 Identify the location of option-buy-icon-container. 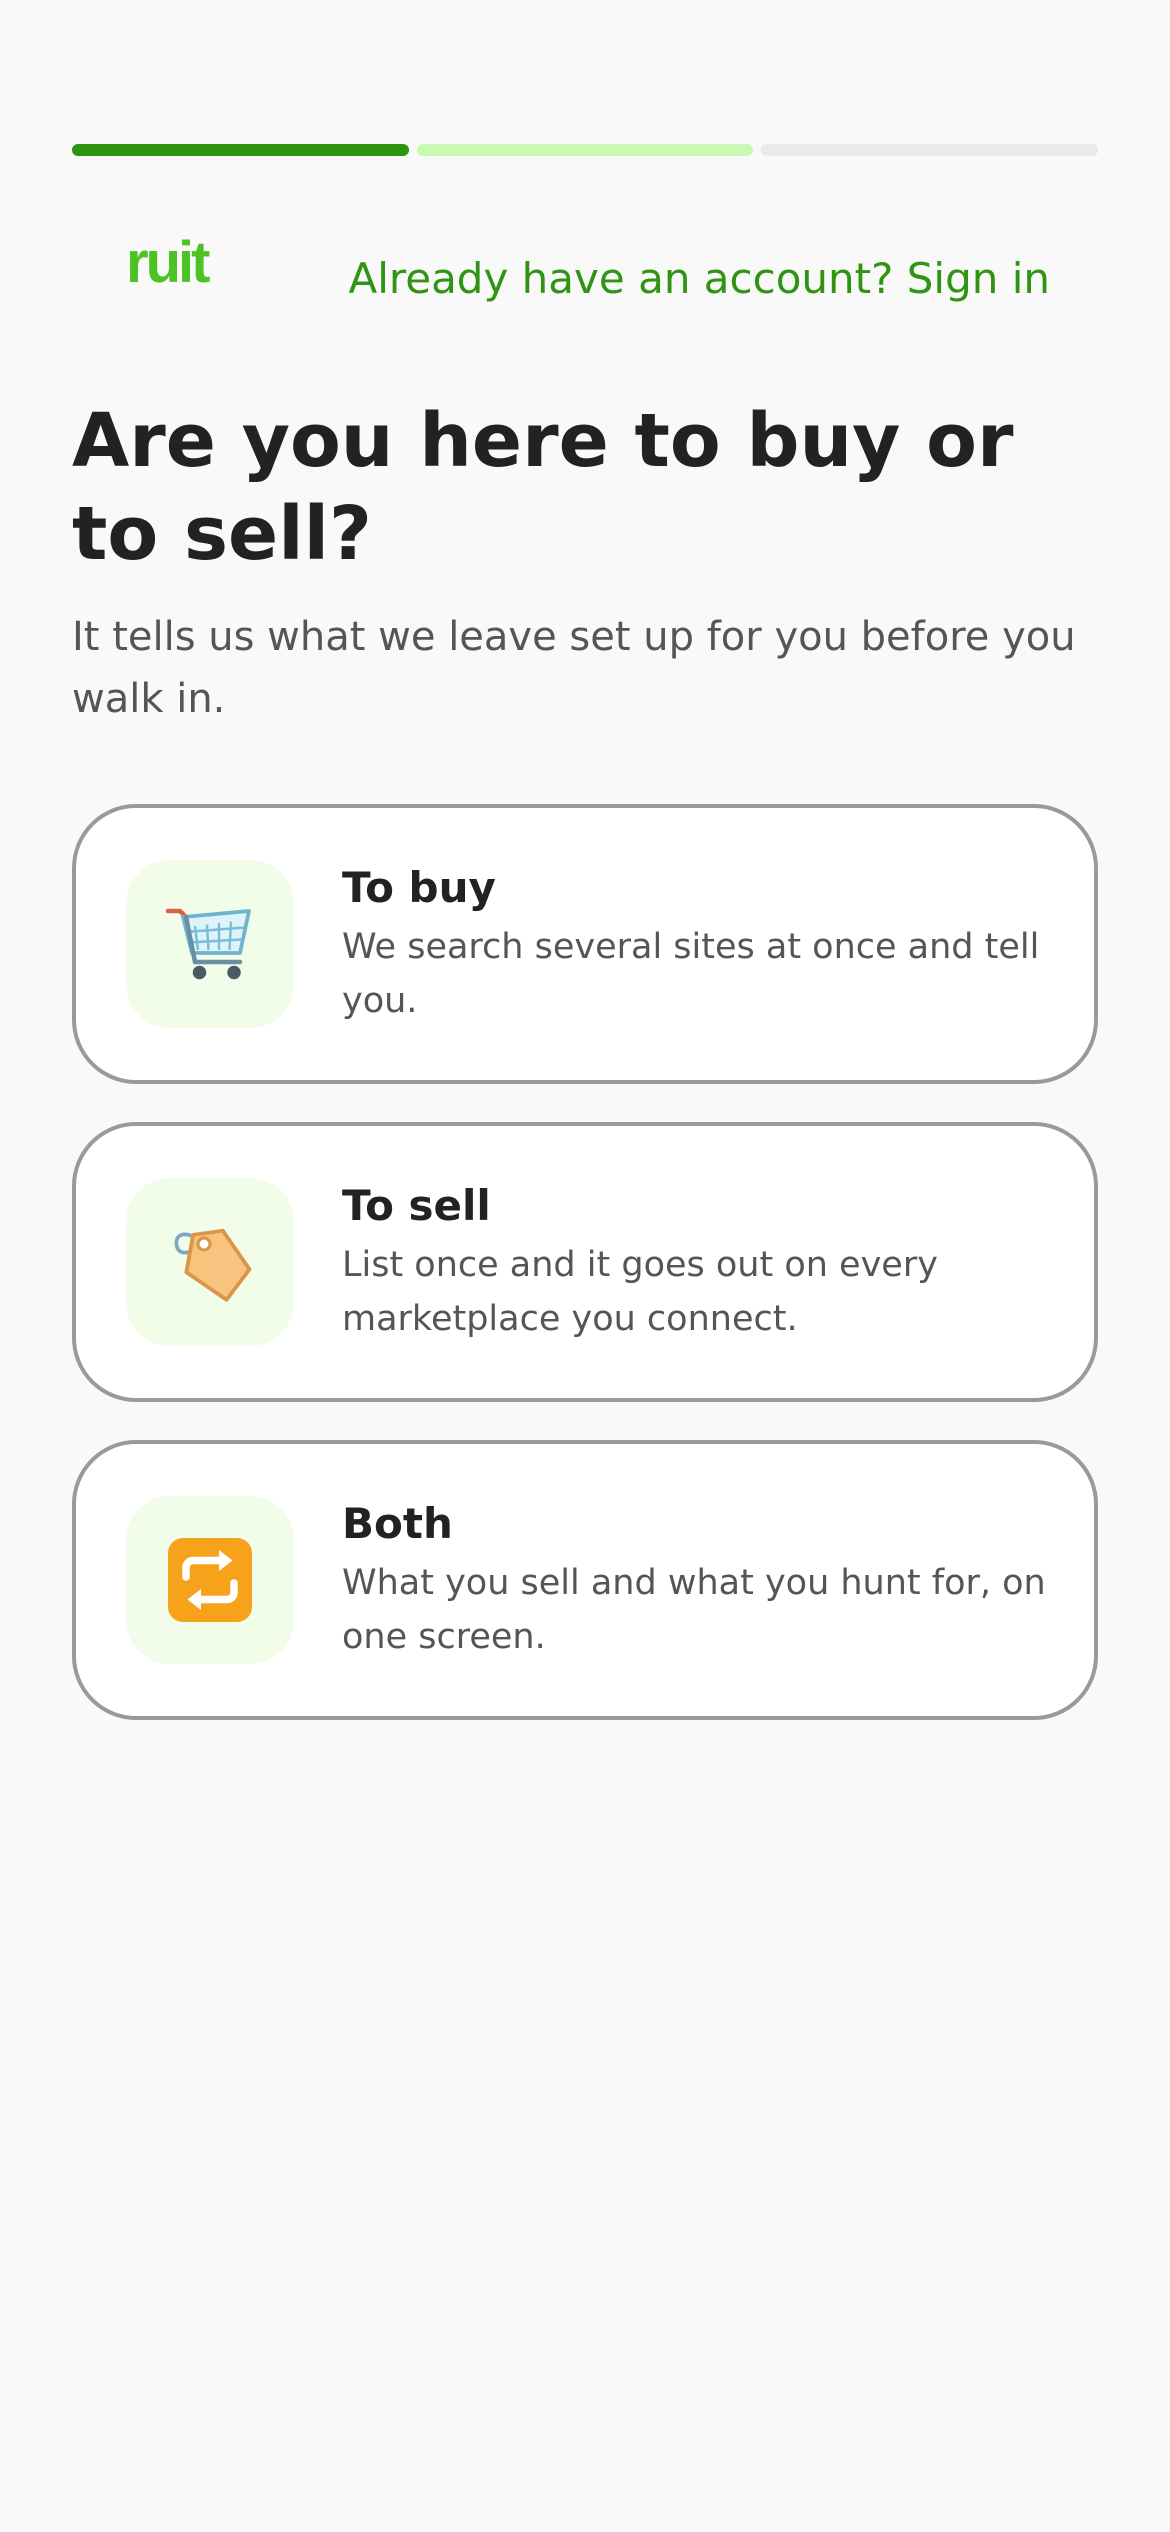
(210, 944).